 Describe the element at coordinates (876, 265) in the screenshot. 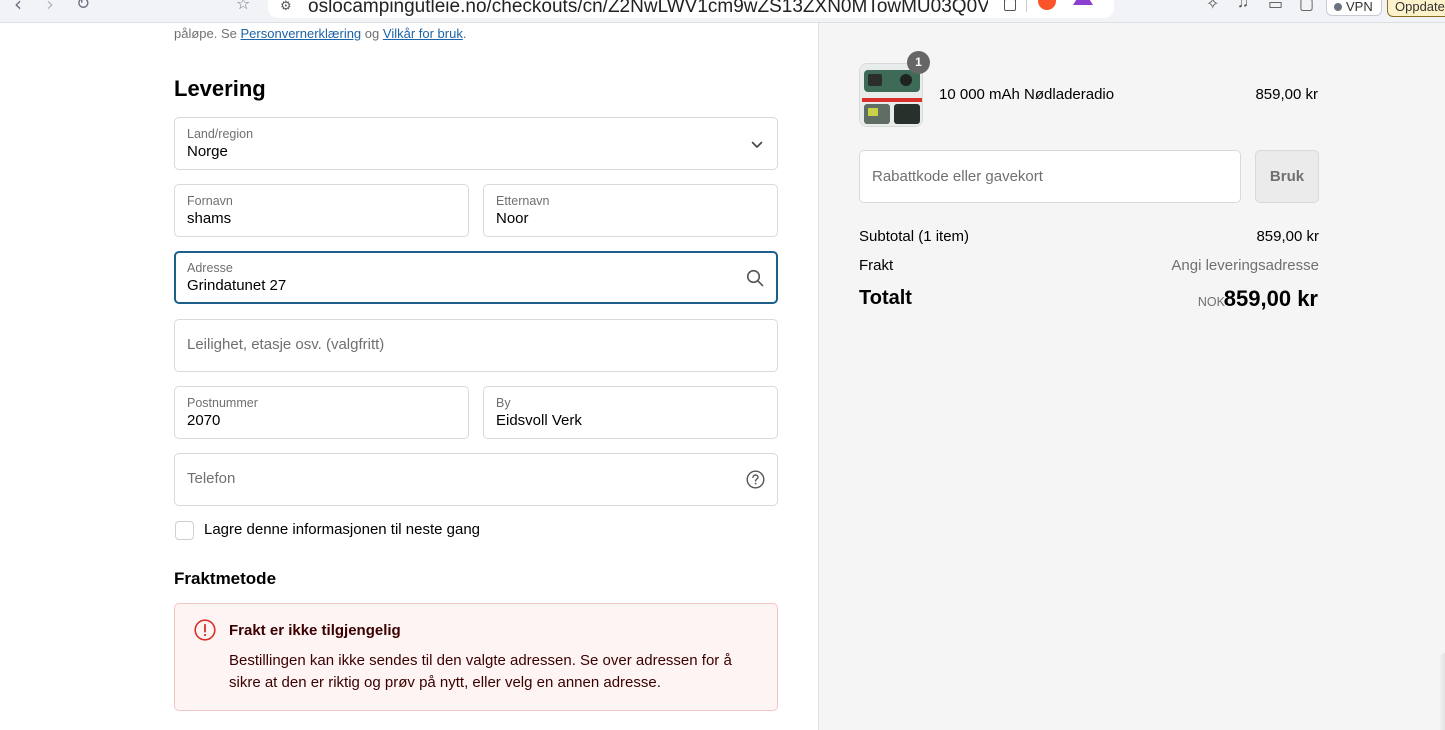

I see `shipping-label: Frakt` at that location.